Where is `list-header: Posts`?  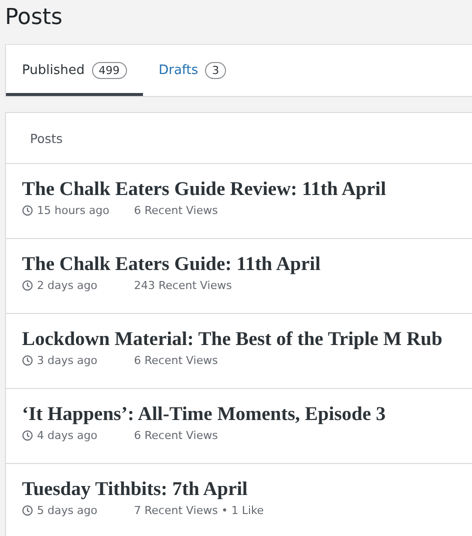
list-header: Posts is located at coordinates (46, 138).